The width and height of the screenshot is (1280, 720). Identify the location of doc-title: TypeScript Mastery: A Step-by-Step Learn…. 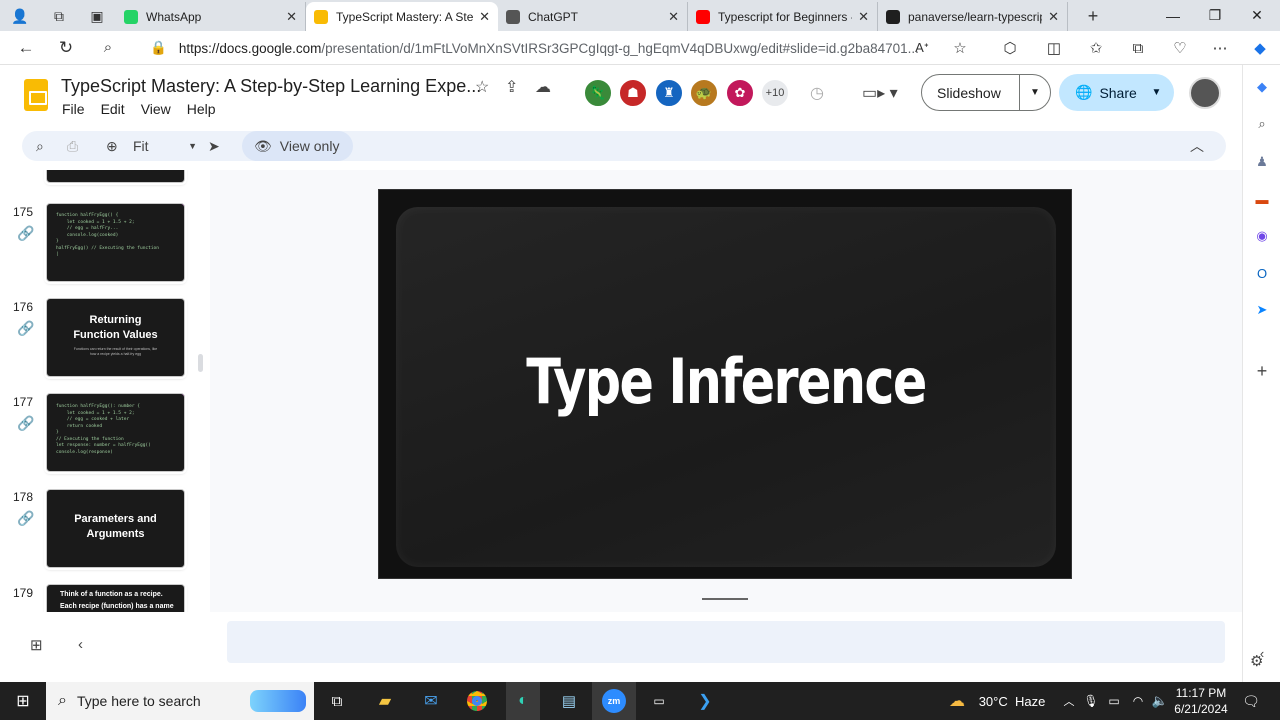
(271, 86).